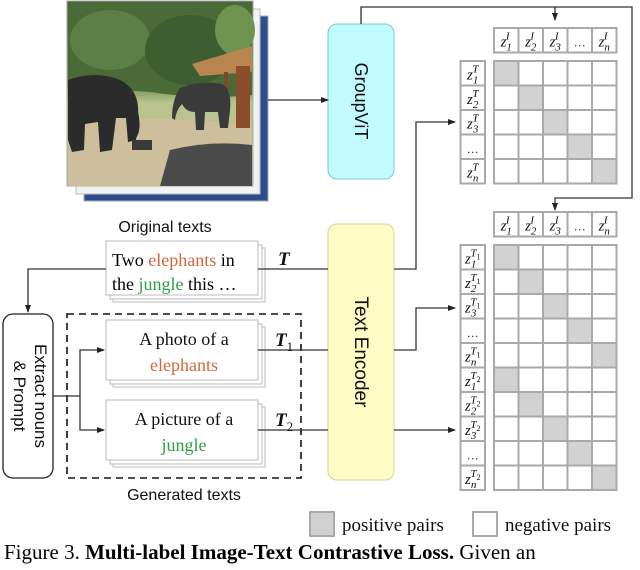 This screenshot has width=640, height=570. What do you see at coordinates (45, 552) in the screenshot?
I see `caption-prefix: Figure 3.` at bounding box center [45, 552].